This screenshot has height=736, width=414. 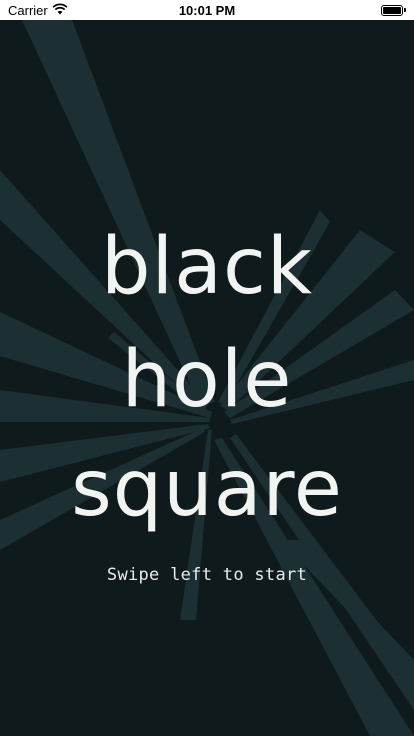 I want to click on status-bar: Carrier 10:01 PM, so click(x=207, y=10).